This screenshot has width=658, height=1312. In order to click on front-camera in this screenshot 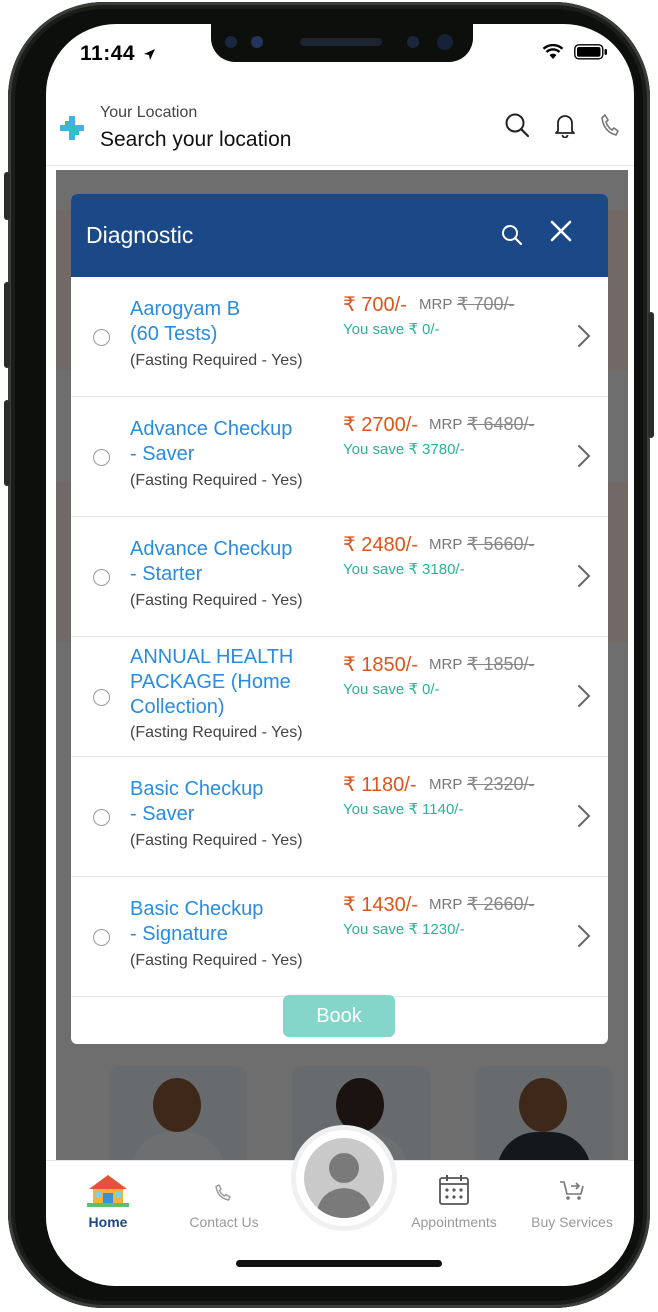, I will do `click(445, 42)`.